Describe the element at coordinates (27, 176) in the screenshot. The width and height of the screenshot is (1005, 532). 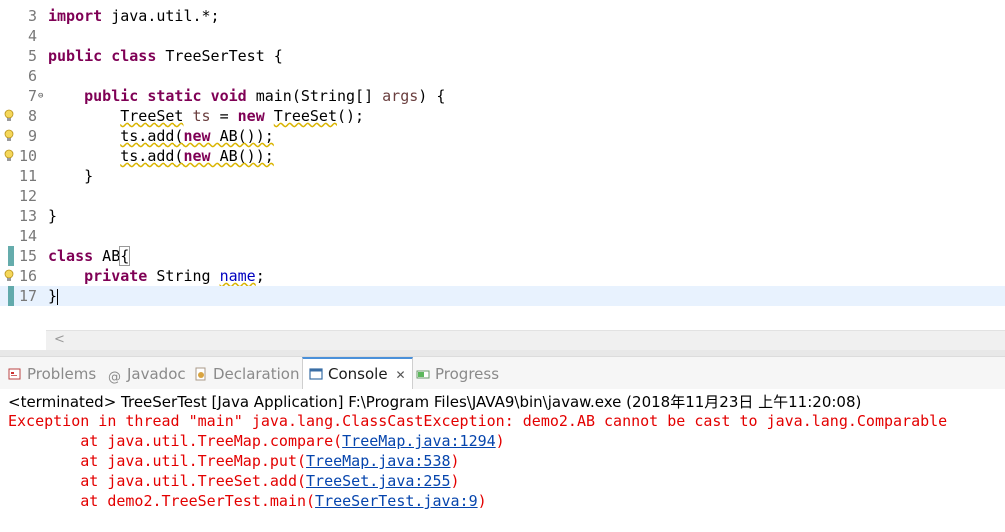
I see `line-number: 11` at that location.